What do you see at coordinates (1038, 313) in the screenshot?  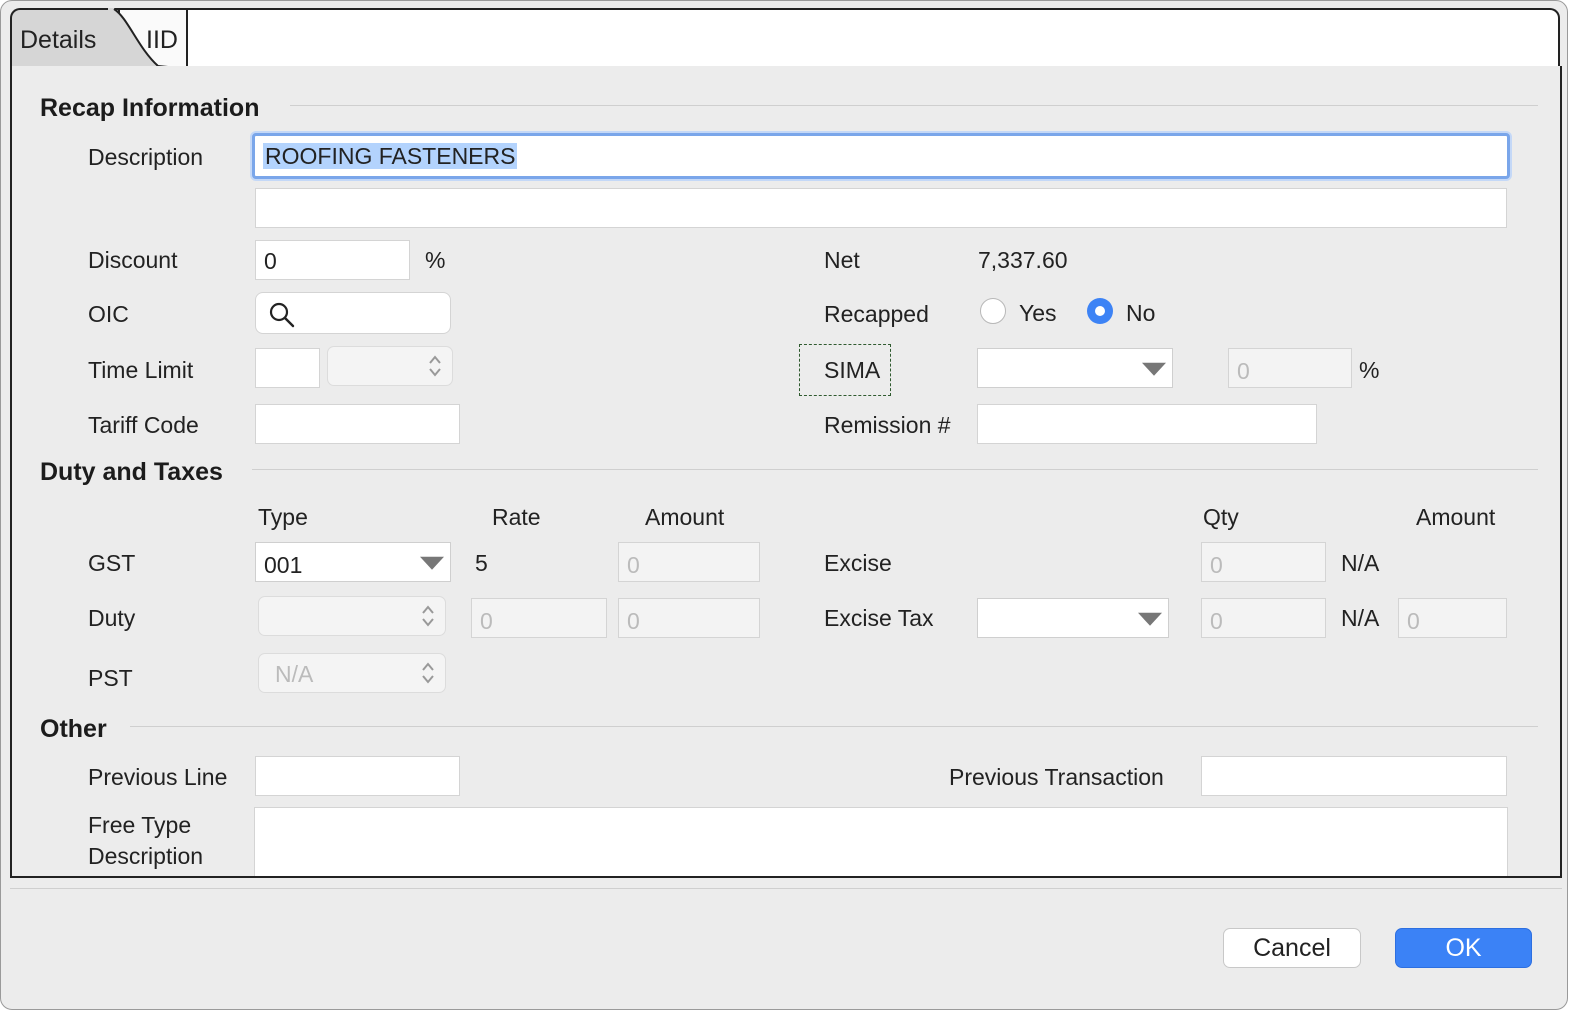 I see `recapped-yes-label: Yes` at bounding box center [1038, 313].